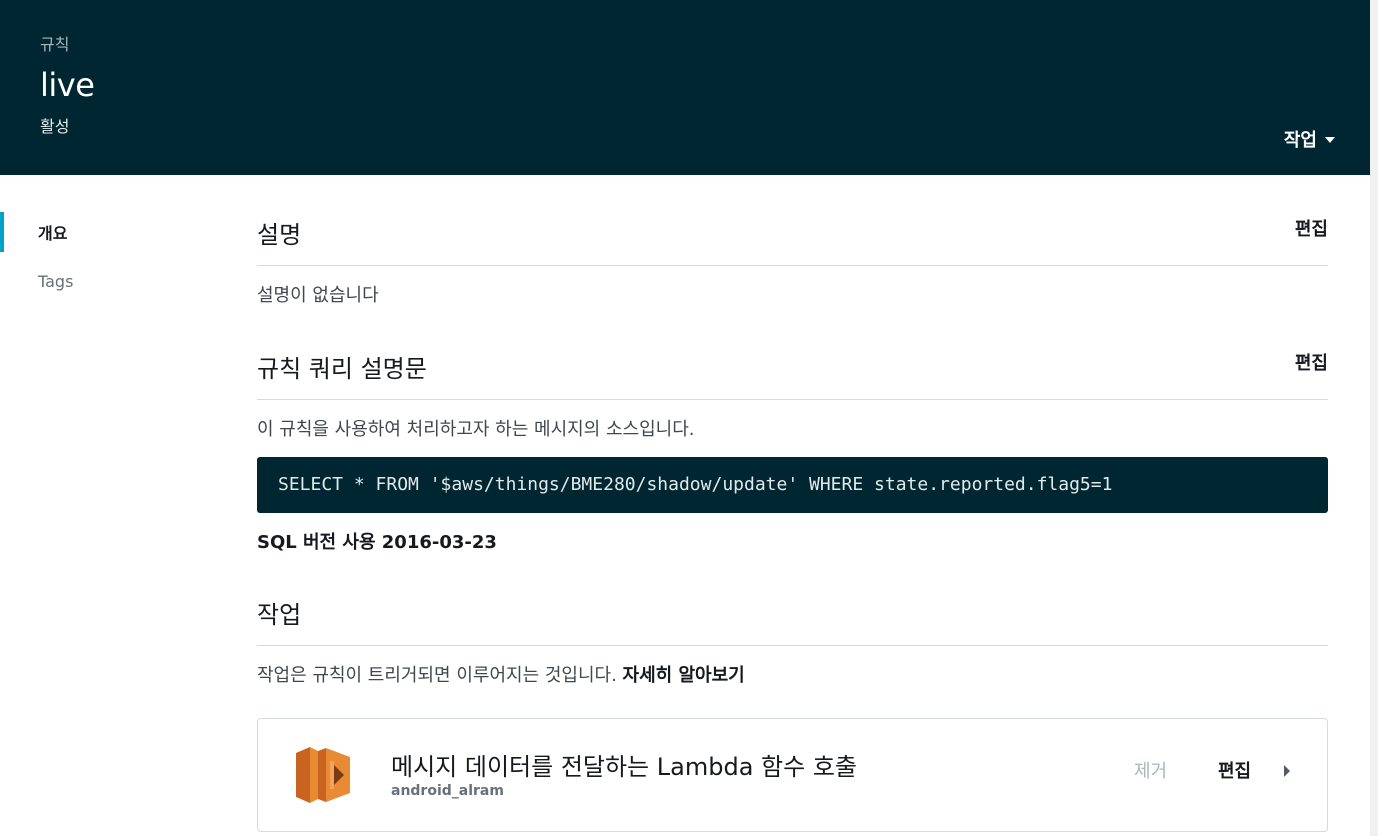 The width and height of the screenshot is (1378, 836). Describe the element at coordinates (1374, 418) in the screenshot. I see `scrollbar` at that location.